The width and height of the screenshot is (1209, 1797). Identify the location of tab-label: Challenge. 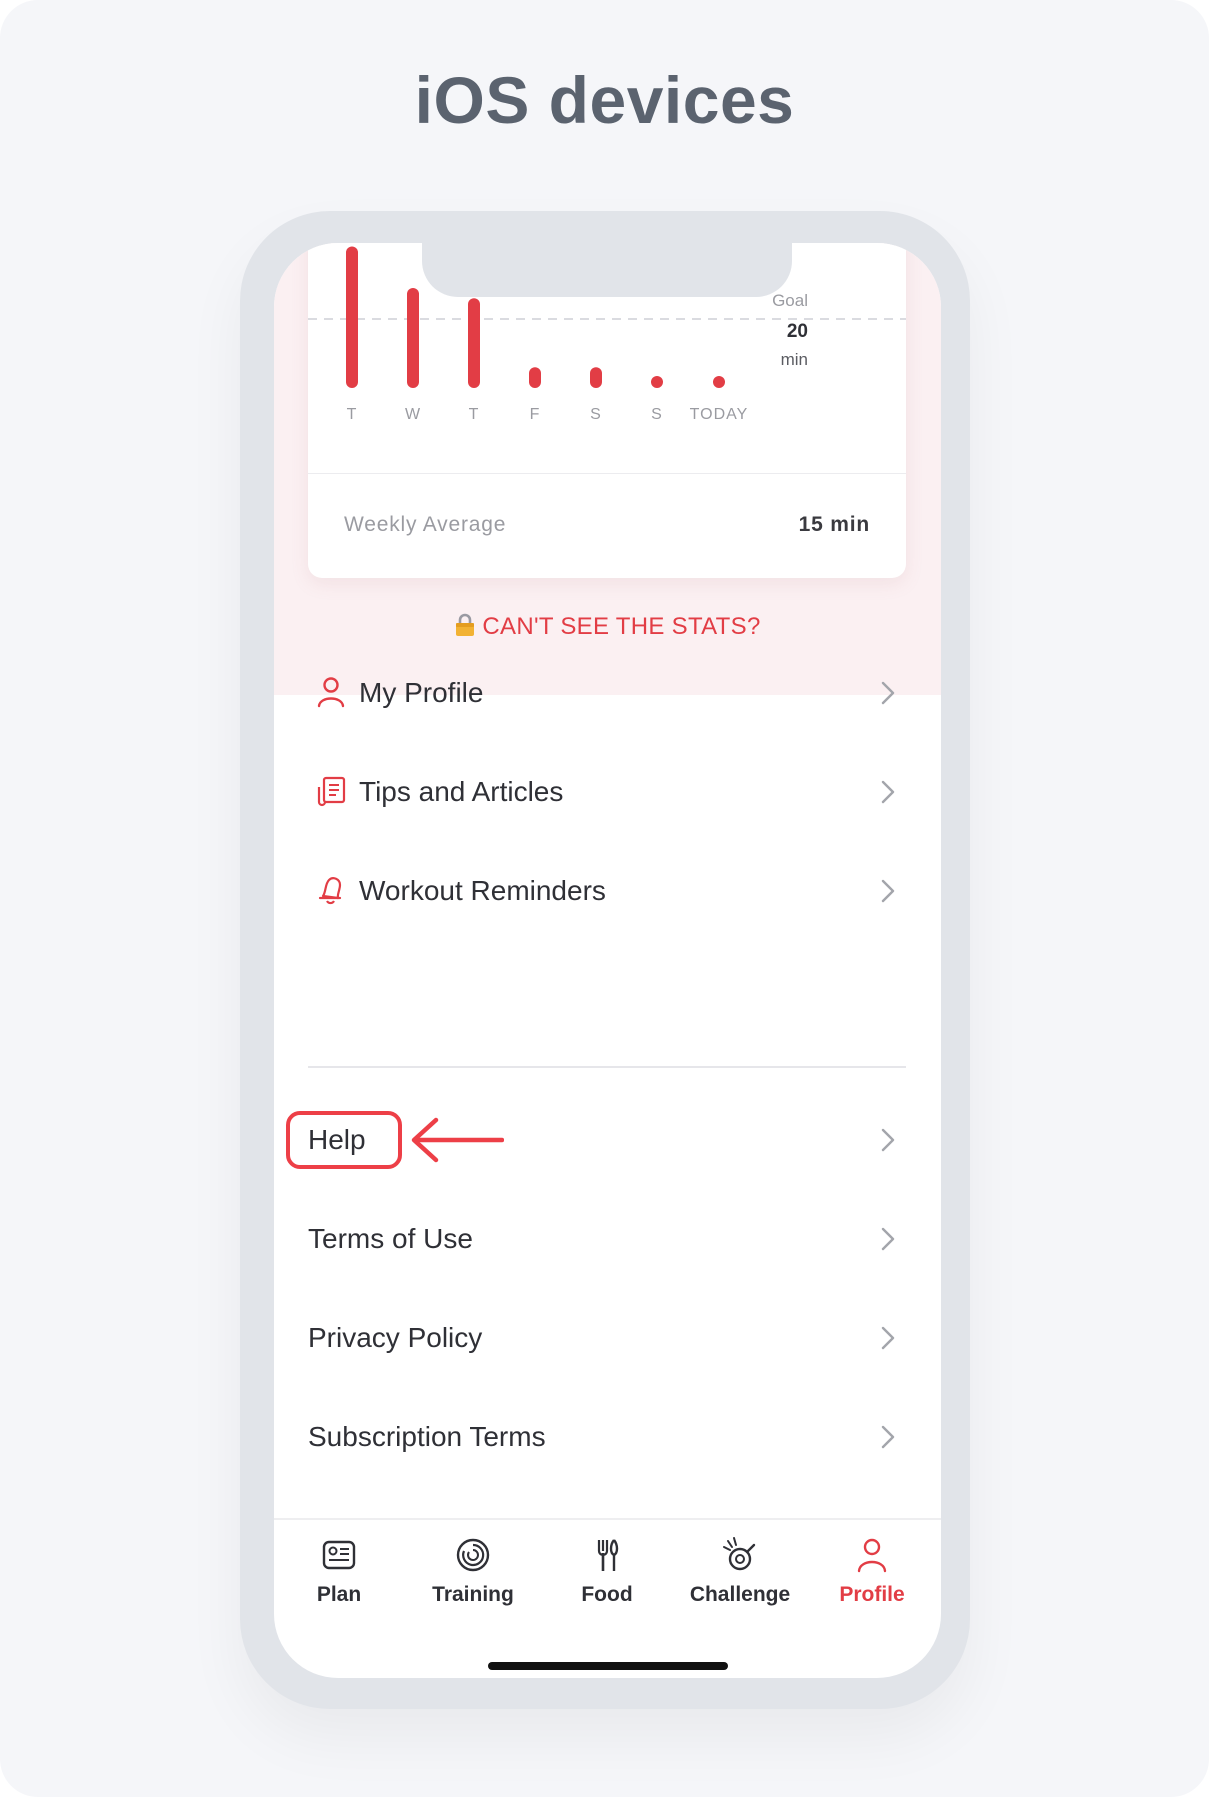
(740, 1594).